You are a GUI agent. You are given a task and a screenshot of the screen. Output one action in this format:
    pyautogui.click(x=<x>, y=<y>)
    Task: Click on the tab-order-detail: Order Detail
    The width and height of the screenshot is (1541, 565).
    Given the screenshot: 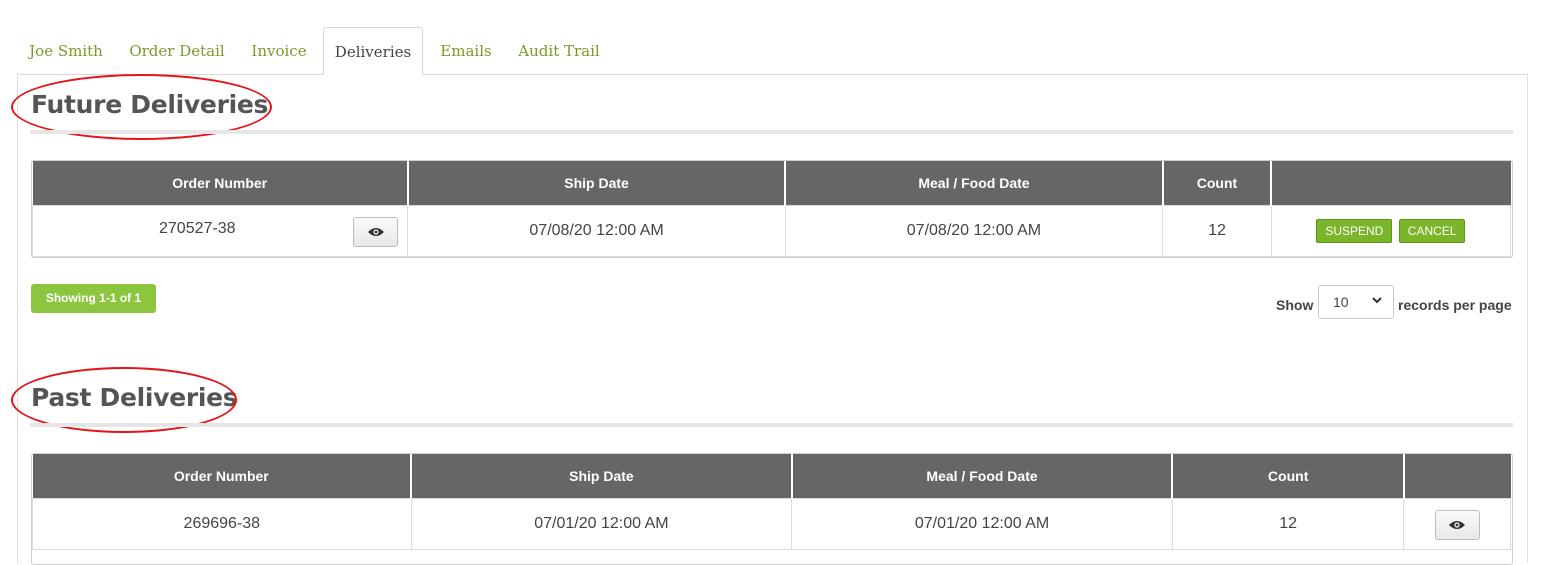 What is the action you would take?
    pyautogui.click(x=177, y=50)
    